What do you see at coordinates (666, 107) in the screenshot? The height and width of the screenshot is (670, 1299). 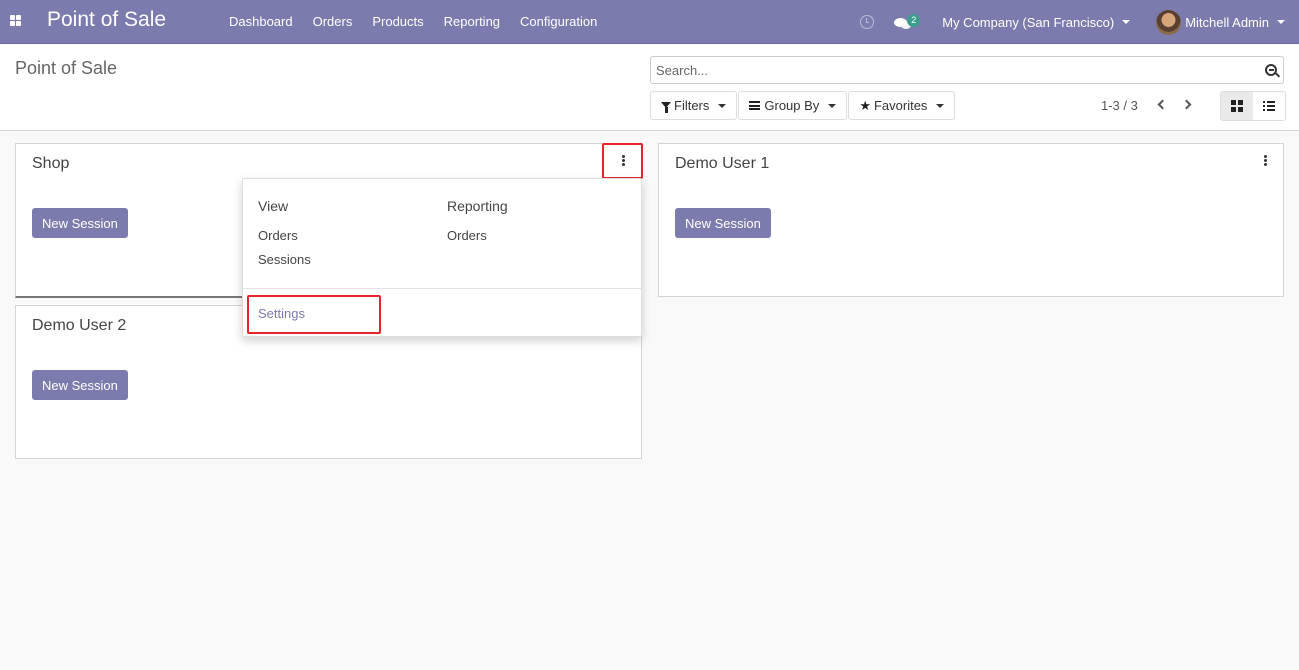 I see `filter-icon` at bounding box center [666, 107].